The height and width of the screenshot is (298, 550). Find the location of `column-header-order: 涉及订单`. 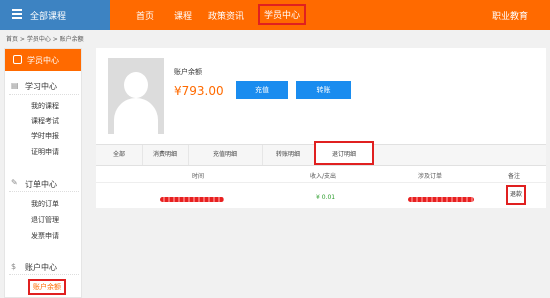

column-header-order: 涉及订单 is located at coordinates (430, 176).